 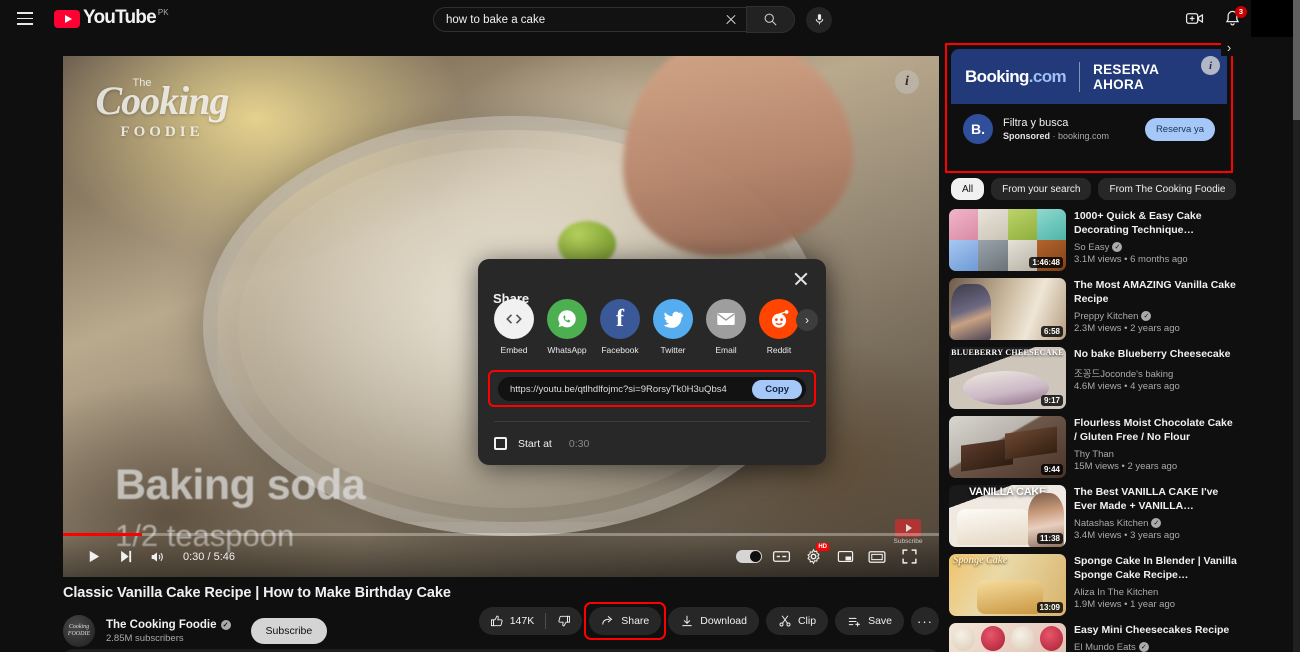 I want to click on start-at-row: Start at 0:30, so click(x=541, y=443).